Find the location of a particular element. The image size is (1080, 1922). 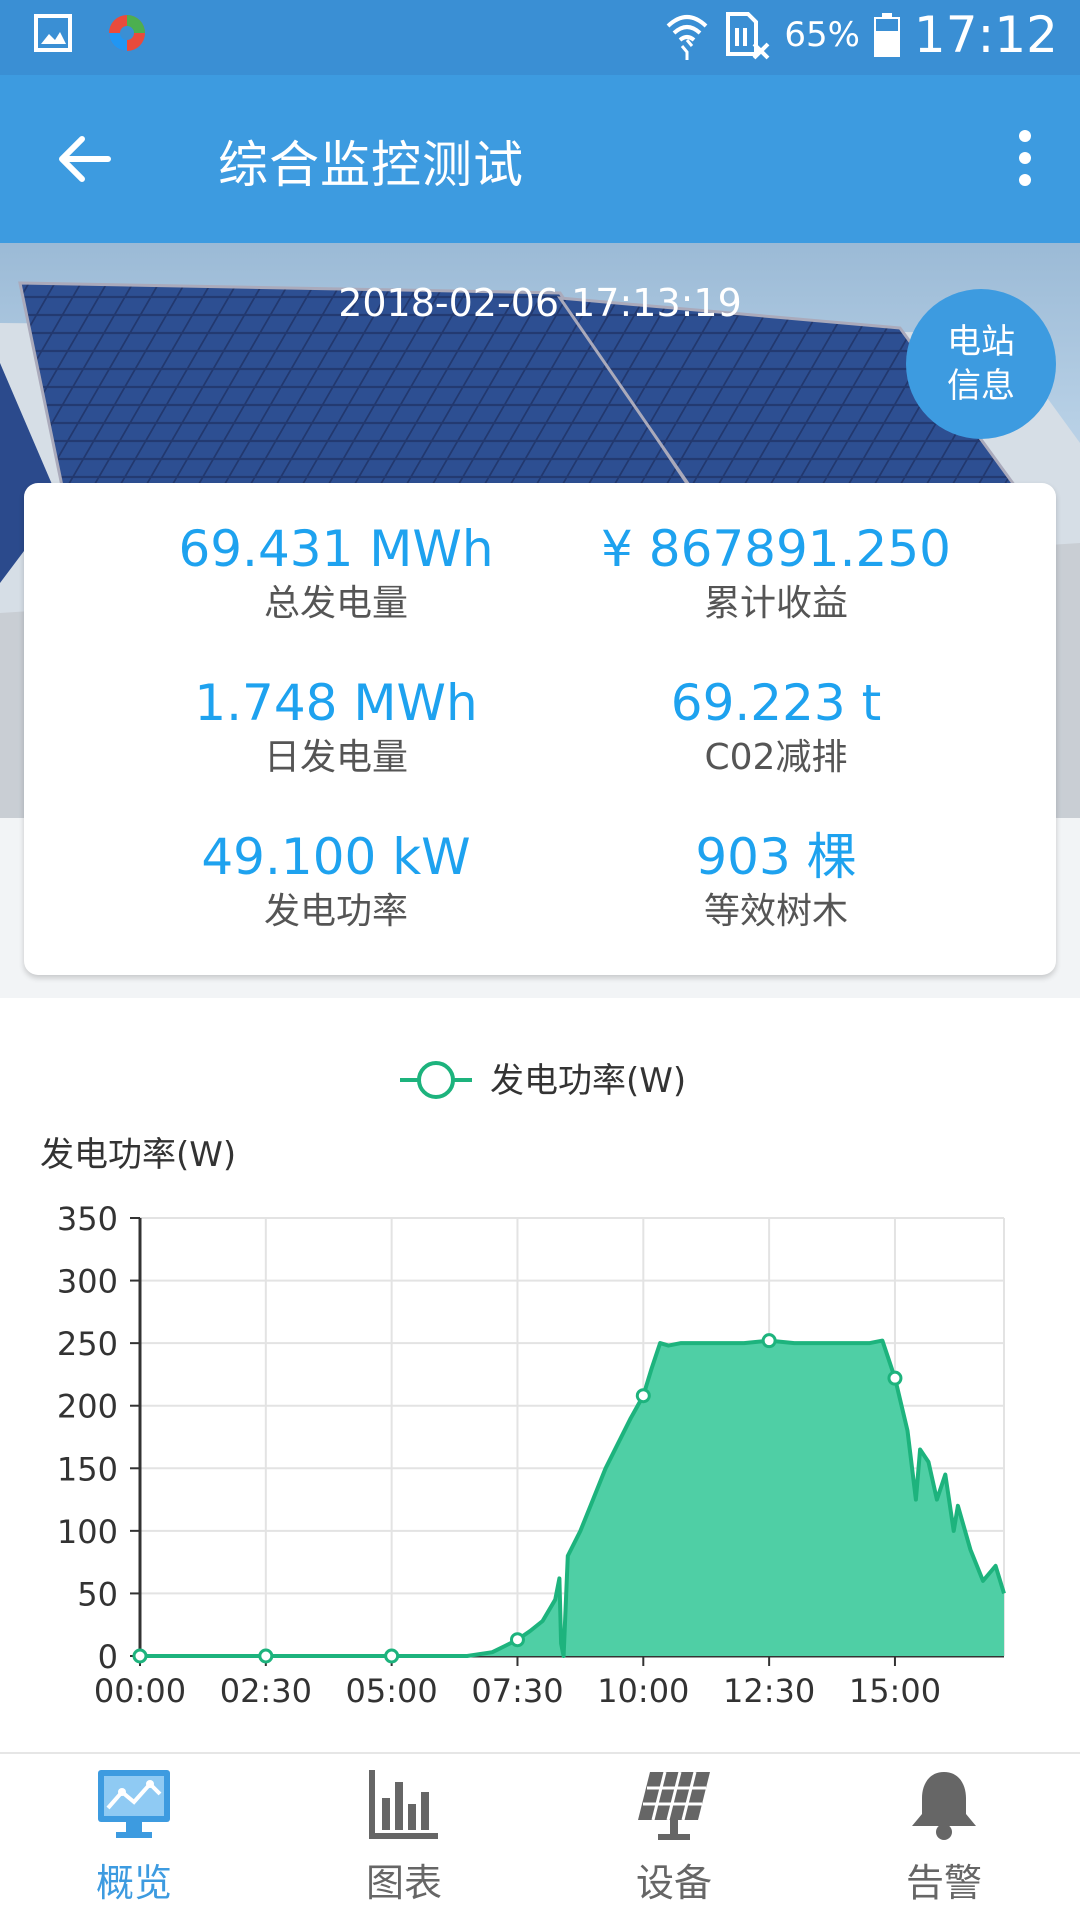

y-tick-label: 100 is located at coordinates (87, 1532).